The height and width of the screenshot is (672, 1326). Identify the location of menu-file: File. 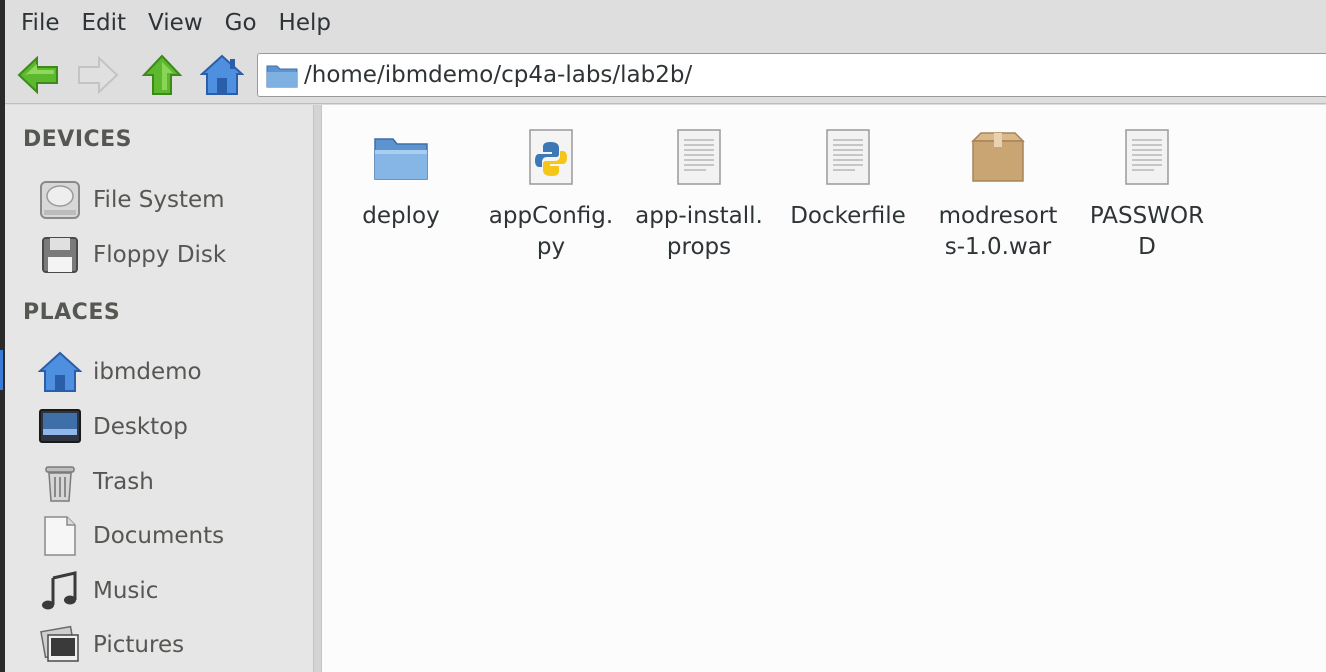
(43, 23).